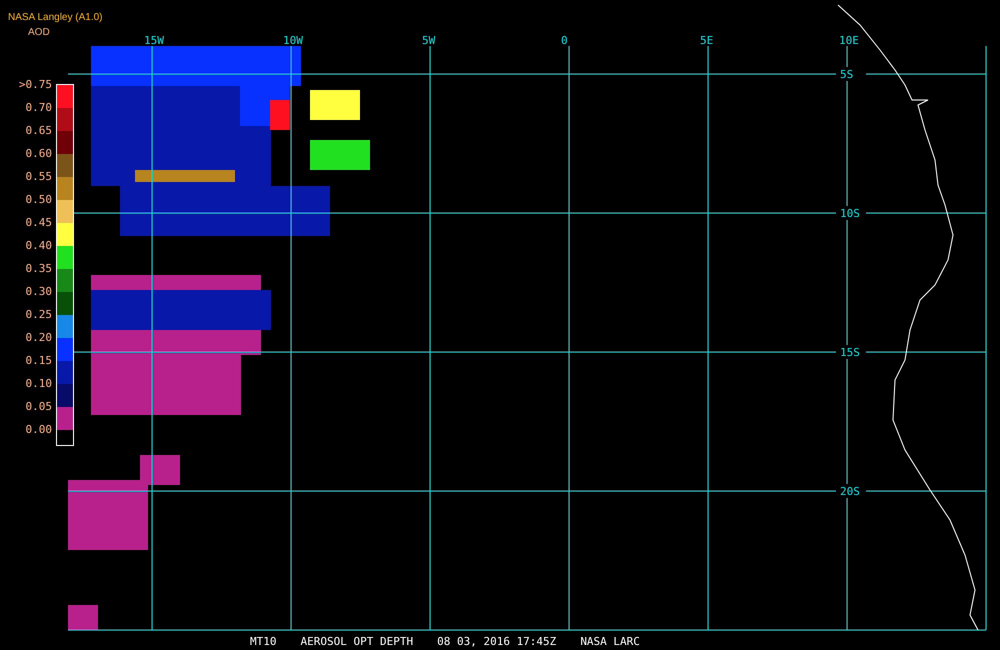 The width and height of the screenshot is (1000, 650). I want to click on legend-label: 0.50, so click(39, 200).